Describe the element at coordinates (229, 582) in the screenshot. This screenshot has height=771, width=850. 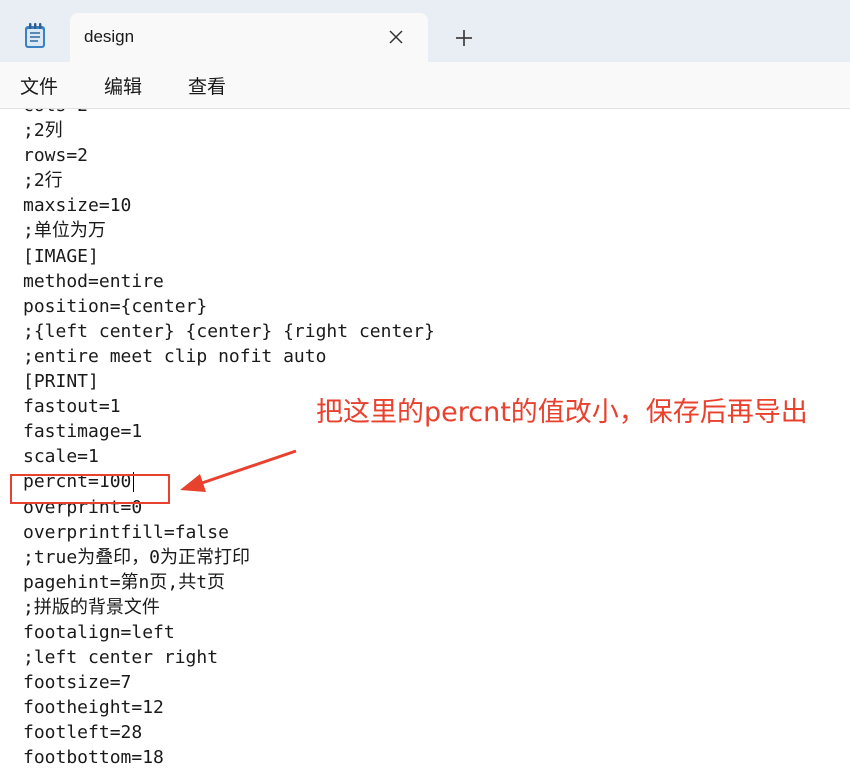
I see `text-line: pagehint=第n页,共t页` at that location.